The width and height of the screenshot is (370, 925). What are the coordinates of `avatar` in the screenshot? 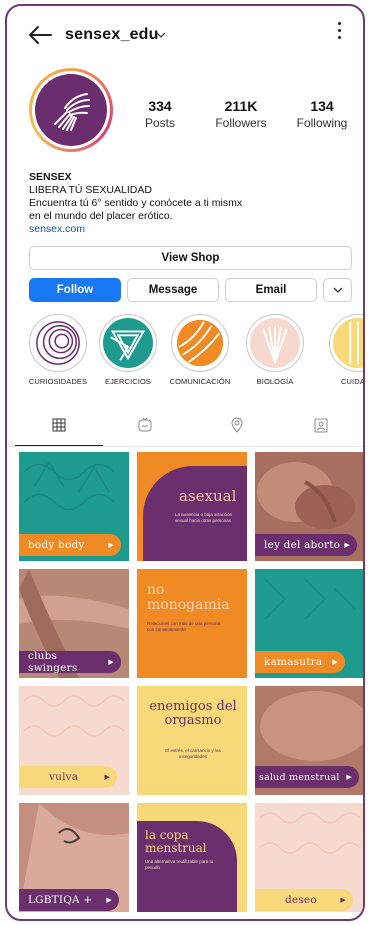 It's located at (71, 110).